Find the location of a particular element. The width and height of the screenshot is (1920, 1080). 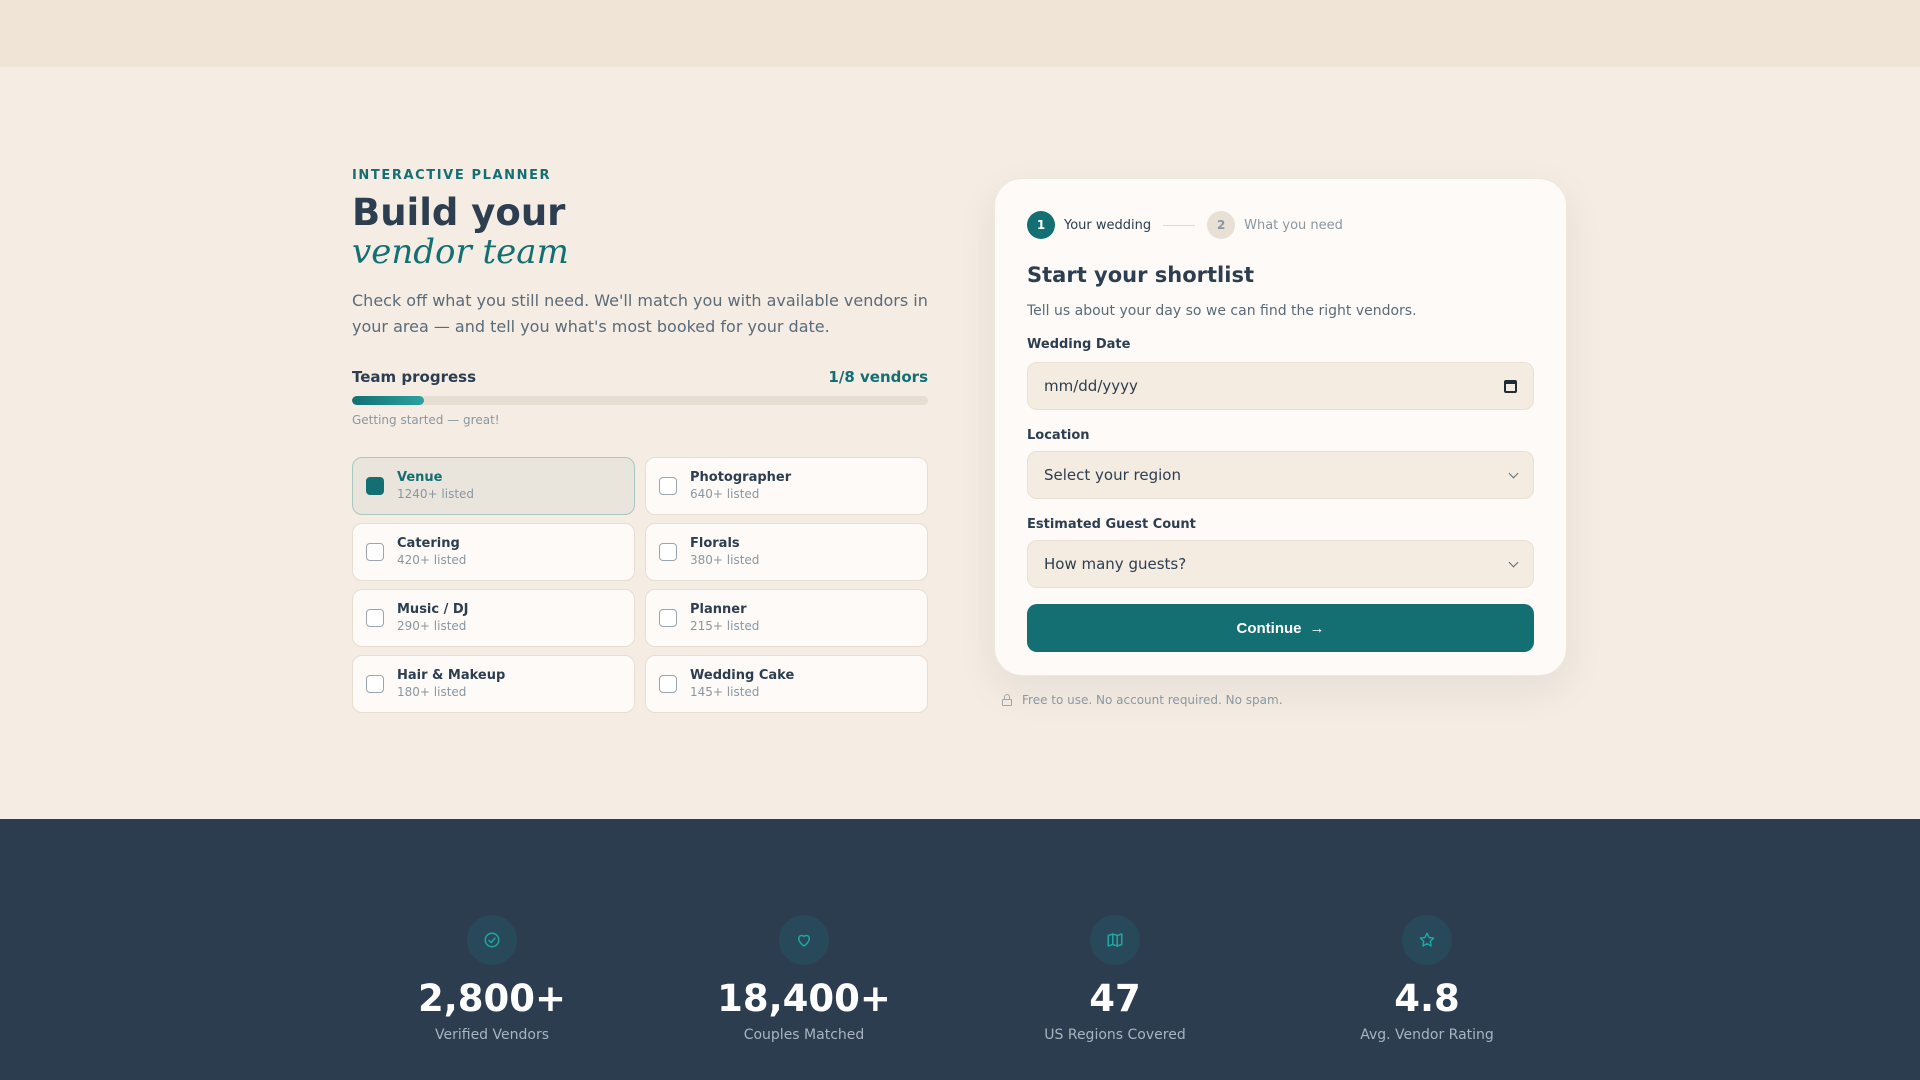

vendor-text: Florals 380+ listed is located at coordinates (724, 552).